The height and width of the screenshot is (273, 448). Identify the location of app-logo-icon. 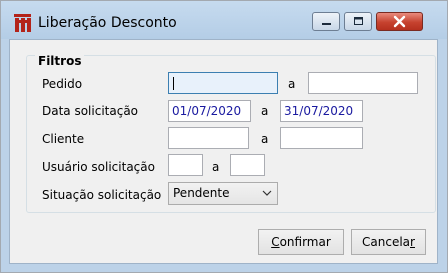
(22, 23).